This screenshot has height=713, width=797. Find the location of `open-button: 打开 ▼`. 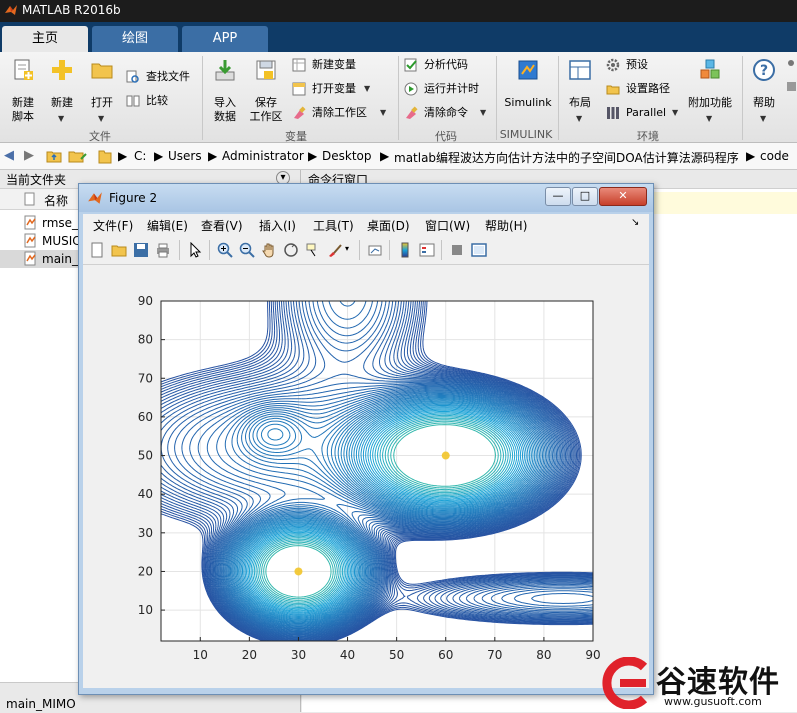

open-button: 打开 ▼ is located at coordinates (102, 91).